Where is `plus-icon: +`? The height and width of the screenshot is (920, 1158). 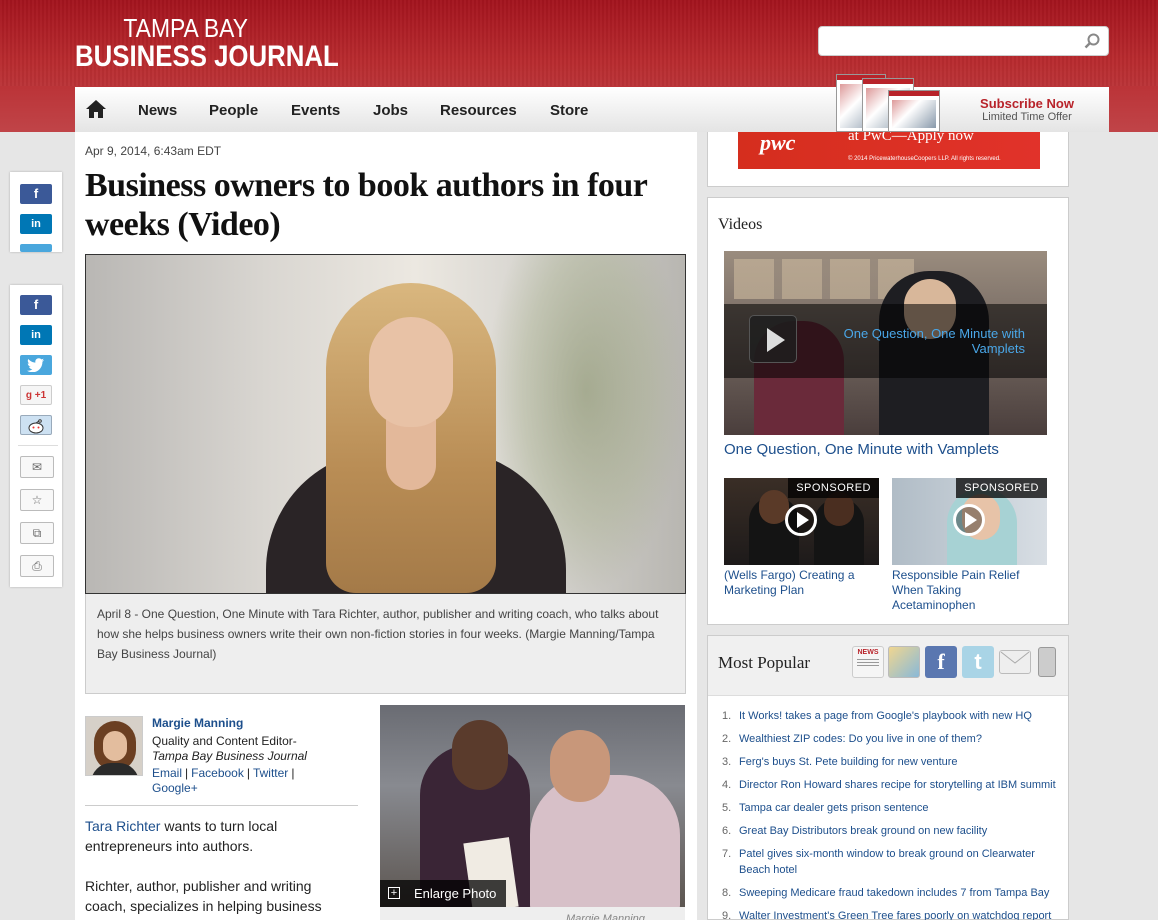
plus-icon: + is located at coordinates (394, 893).